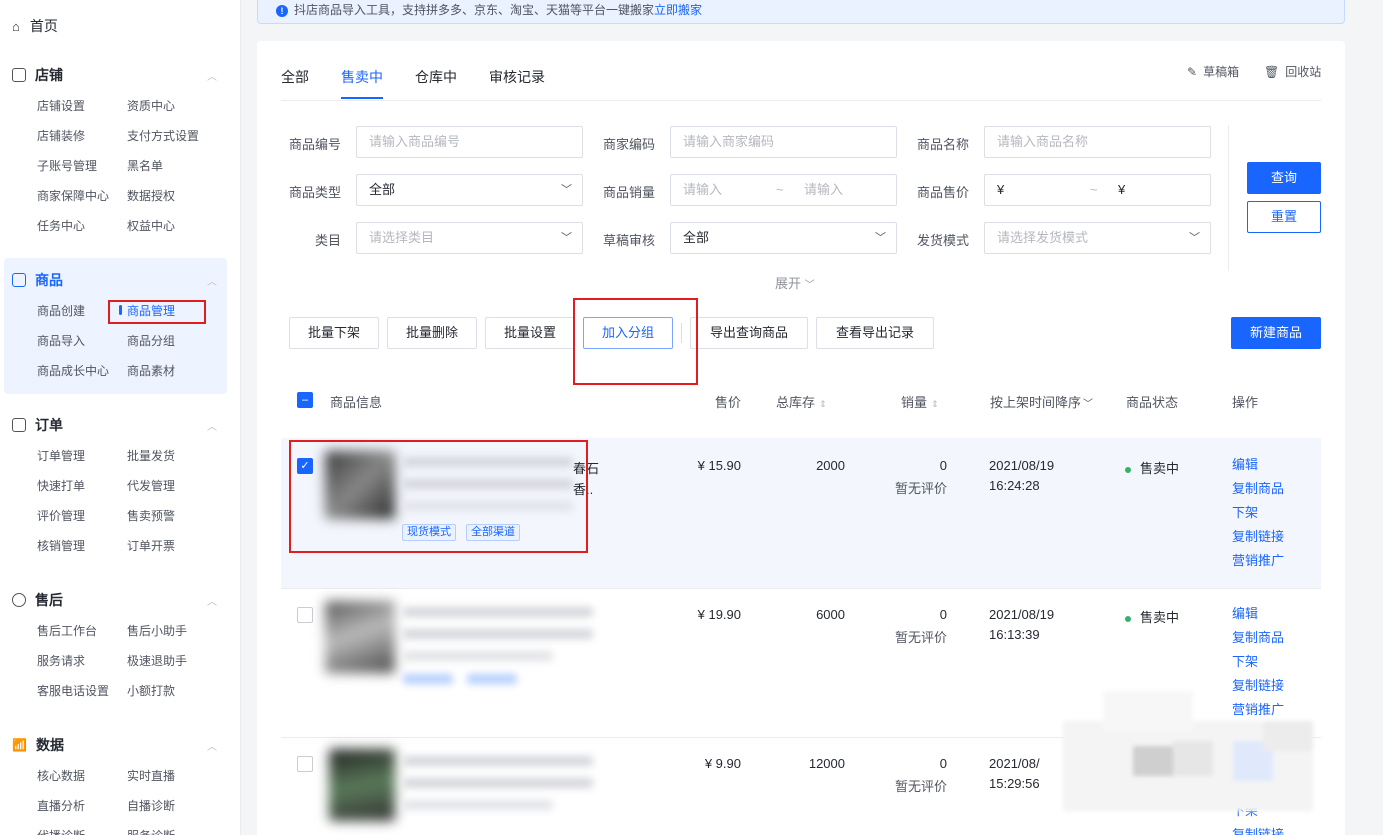 The image size is (1383, 835). Describe the element at coordinates (145, 165) in the screenshot. I see `sidebar-item: 黑名单` at that location.